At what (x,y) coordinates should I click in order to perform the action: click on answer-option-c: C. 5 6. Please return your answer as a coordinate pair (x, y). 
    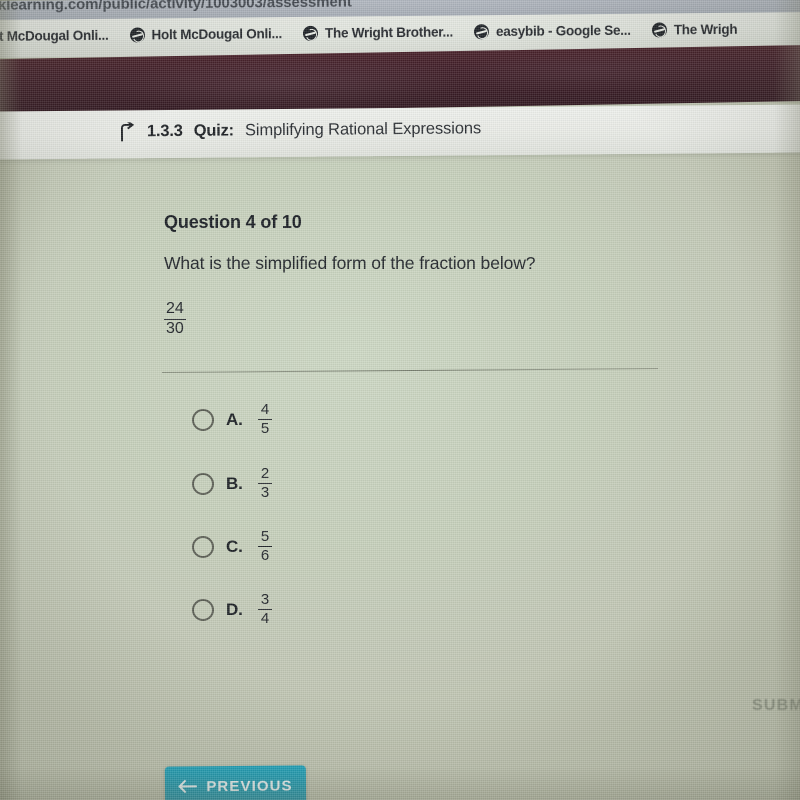
    Looking at the image, I should click on (232, 546).